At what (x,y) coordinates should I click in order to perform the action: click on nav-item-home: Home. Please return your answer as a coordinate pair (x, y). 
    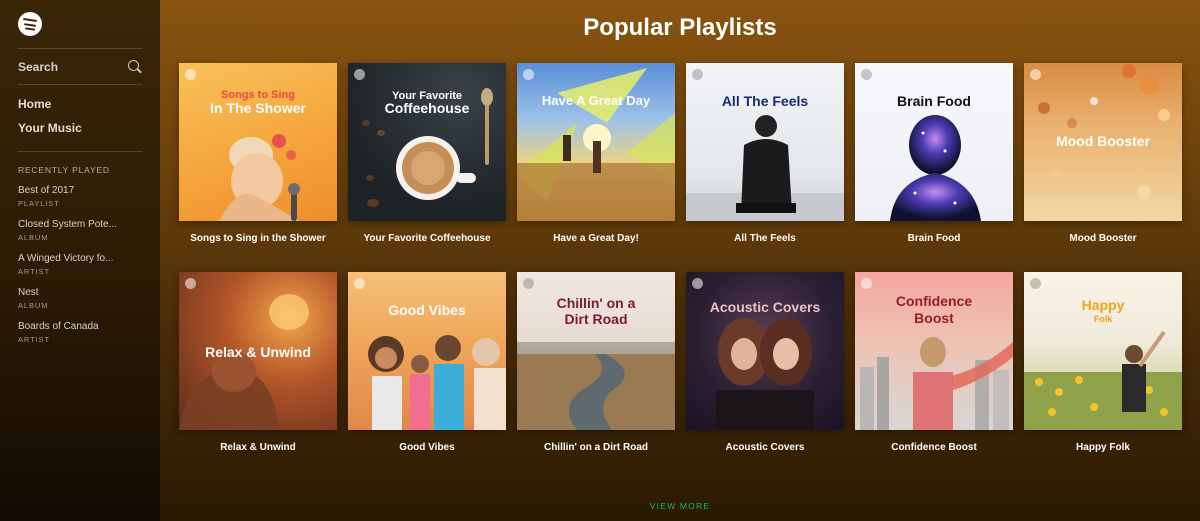
    Looking at the image, I should click on (80, 109).